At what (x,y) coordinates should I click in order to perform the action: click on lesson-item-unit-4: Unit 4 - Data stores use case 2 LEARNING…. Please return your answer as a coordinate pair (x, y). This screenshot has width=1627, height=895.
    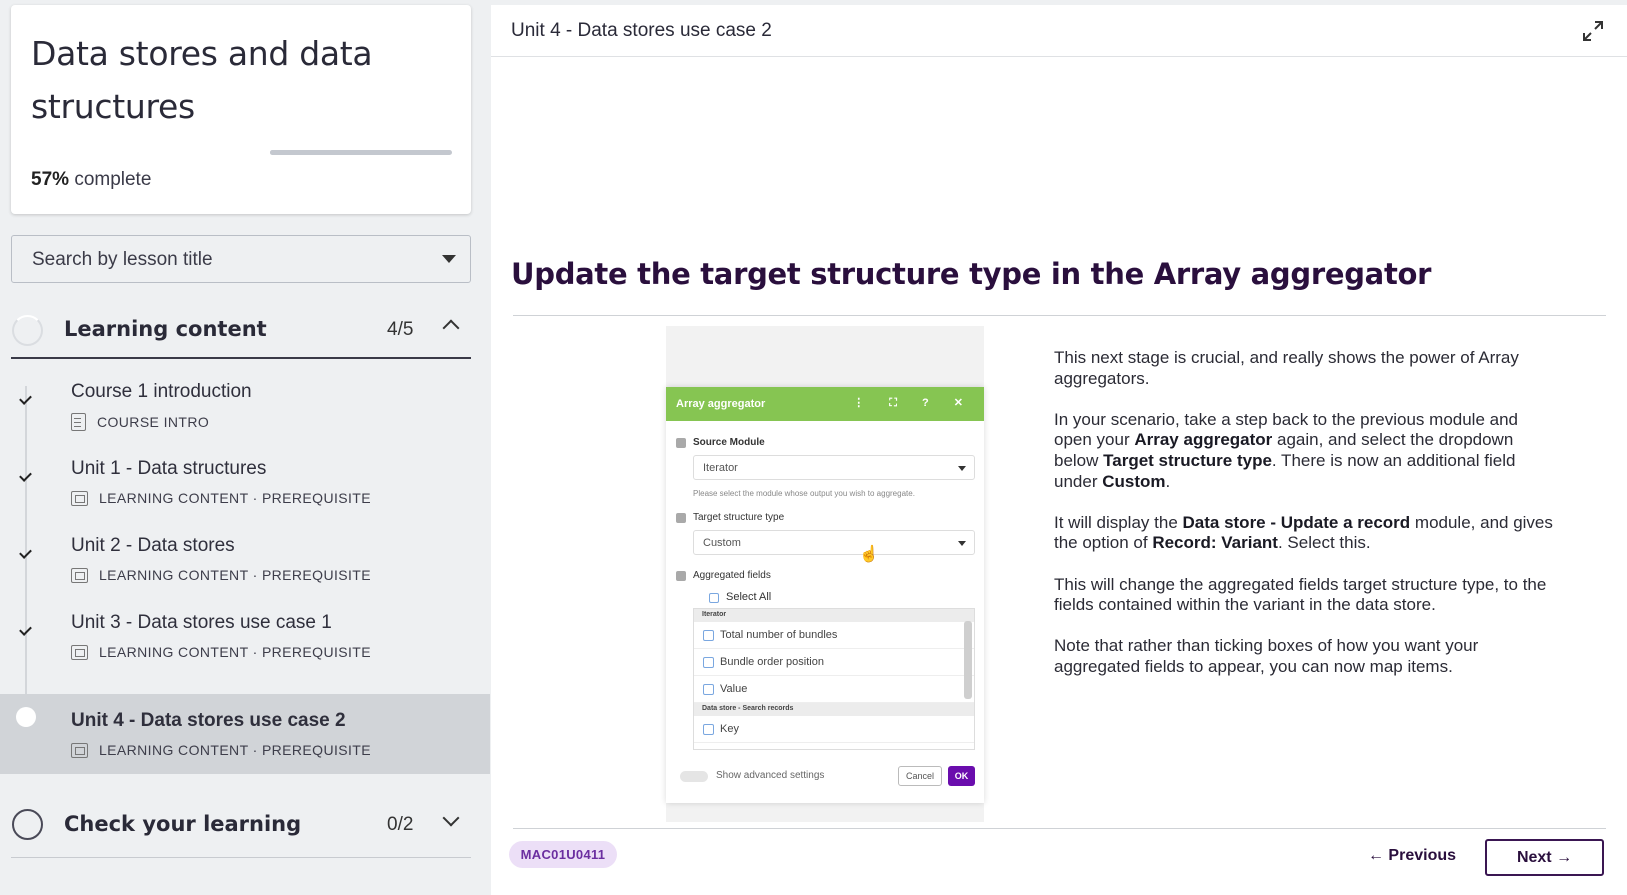
    Looking at the image, I should click on (245, 734).